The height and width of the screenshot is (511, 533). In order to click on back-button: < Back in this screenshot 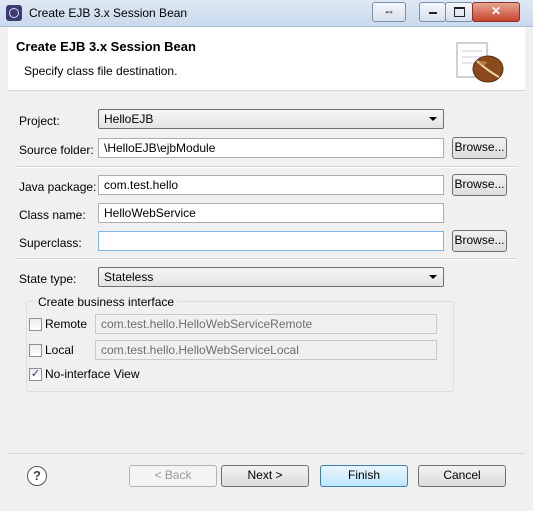, I will do `click(173, 476)`.